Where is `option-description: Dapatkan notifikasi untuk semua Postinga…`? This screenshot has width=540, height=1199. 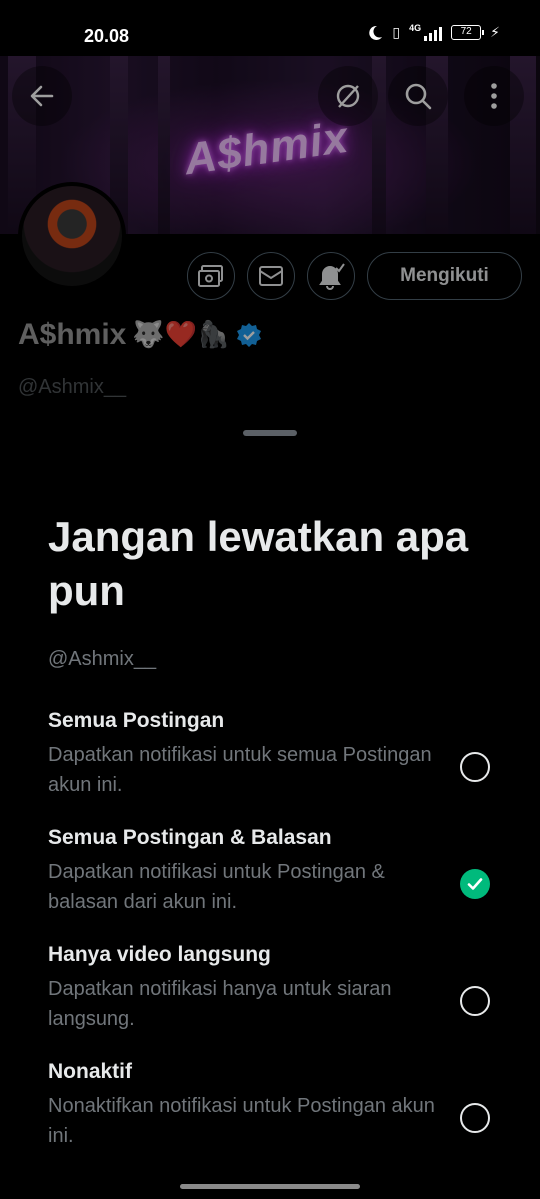
option-description: Dapatkan notifikasi untuk semua Postinga… is located at coordinates (240, 770).